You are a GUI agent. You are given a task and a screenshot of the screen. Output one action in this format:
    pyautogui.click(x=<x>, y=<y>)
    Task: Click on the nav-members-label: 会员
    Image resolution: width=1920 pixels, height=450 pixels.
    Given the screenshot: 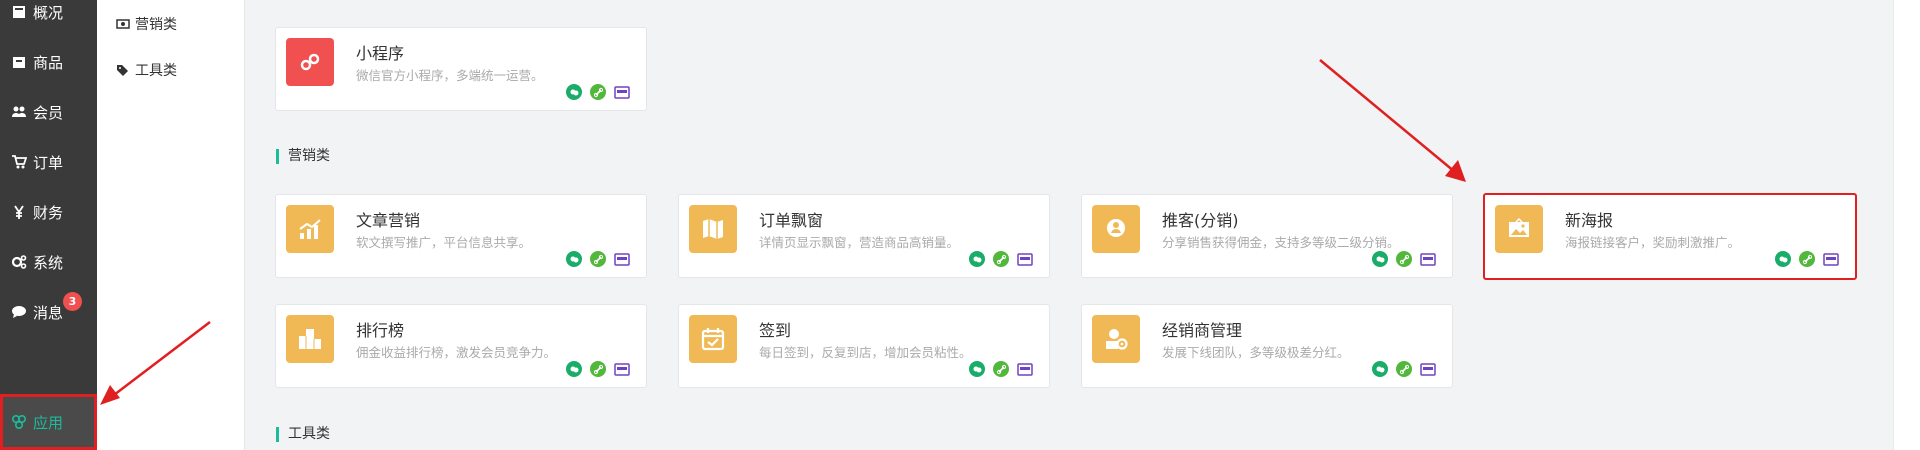 What is the action you would take?
    pyautogui.click(x=48, y=112)
    